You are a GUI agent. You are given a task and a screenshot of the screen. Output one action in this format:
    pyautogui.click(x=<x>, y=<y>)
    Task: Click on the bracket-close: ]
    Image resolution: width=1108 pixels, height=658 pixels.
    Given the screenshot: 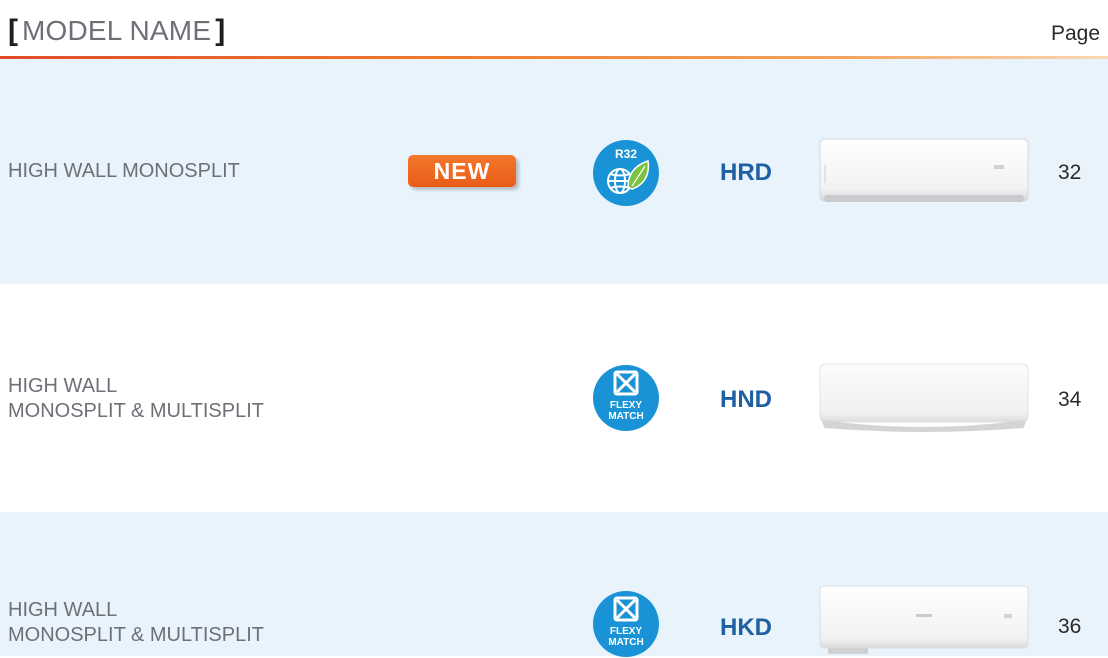 What is the action you would take?
    pyautogui.click(x=220, y=30)
    